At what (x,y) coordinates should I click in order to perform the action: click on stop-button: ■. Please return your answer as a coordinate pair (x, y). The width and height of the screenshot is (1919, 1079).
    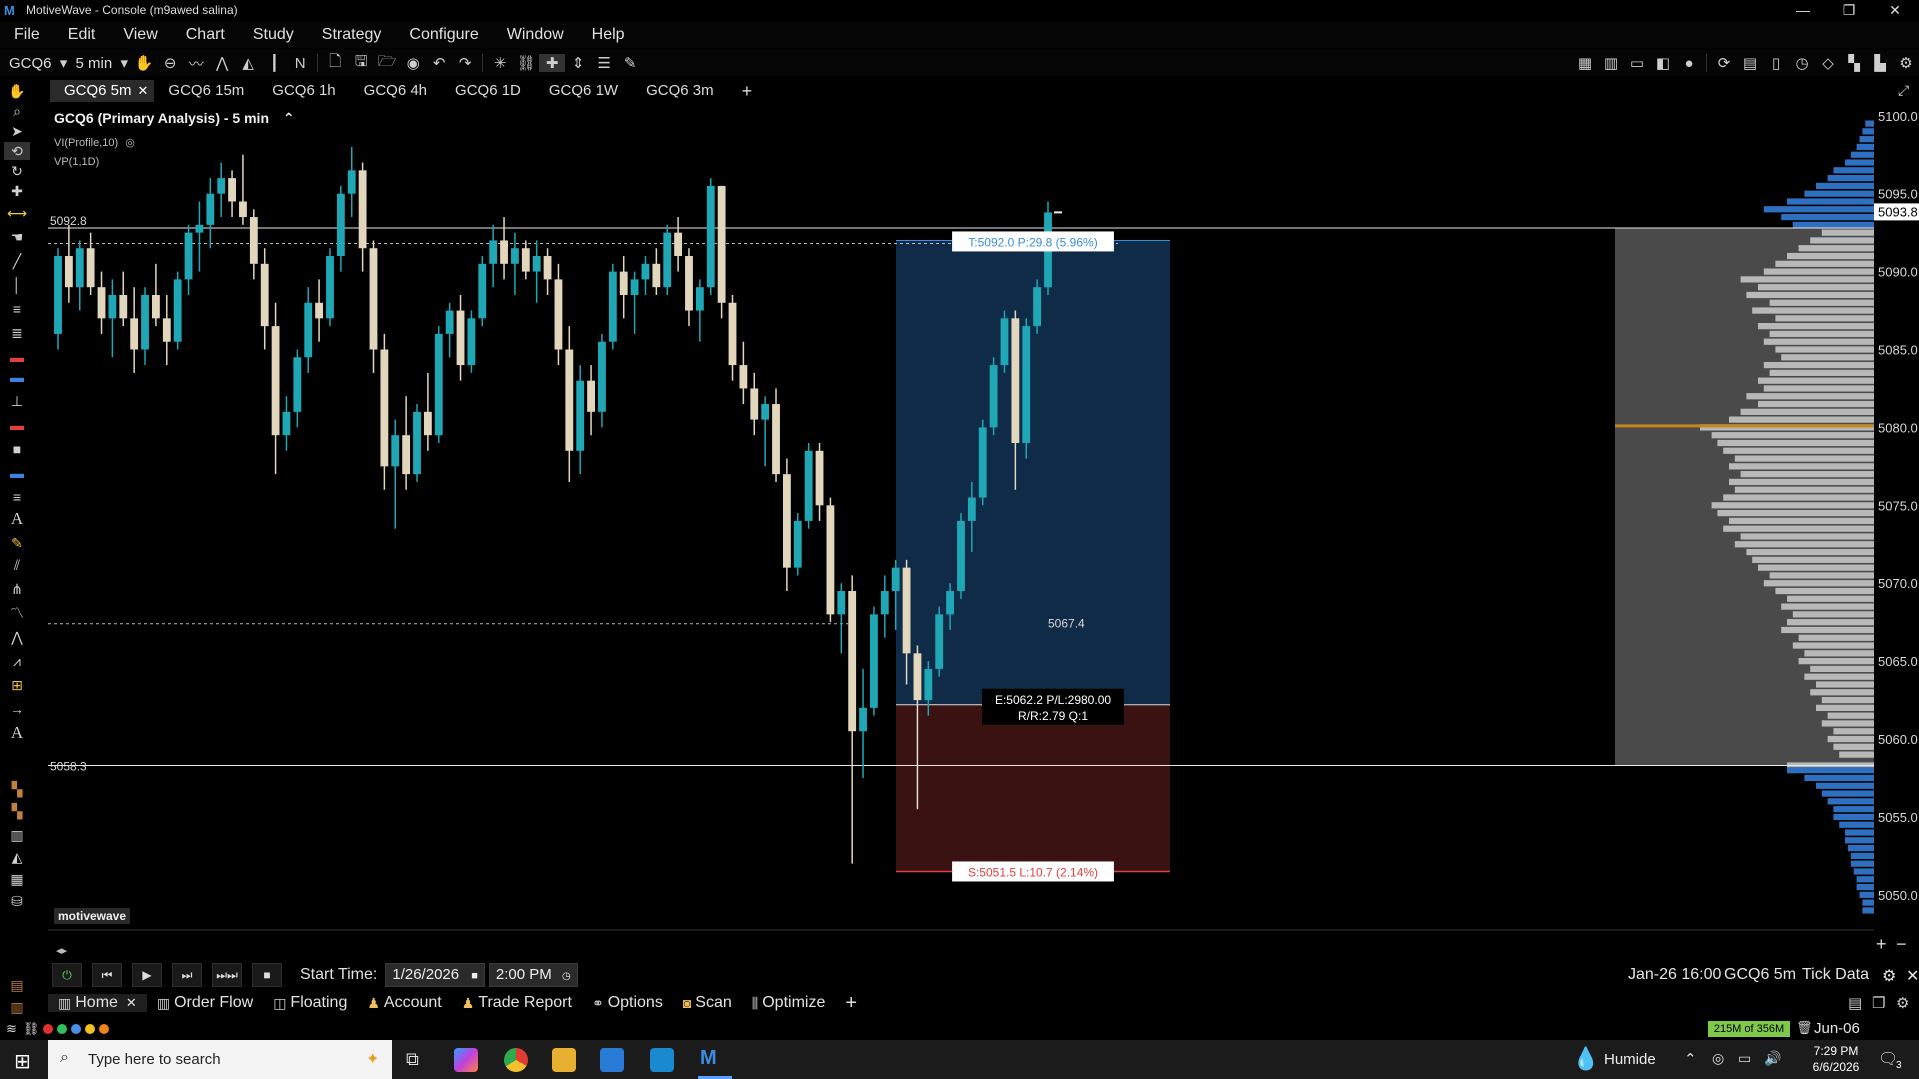
    Looking at the image, I should click on (267, 975).